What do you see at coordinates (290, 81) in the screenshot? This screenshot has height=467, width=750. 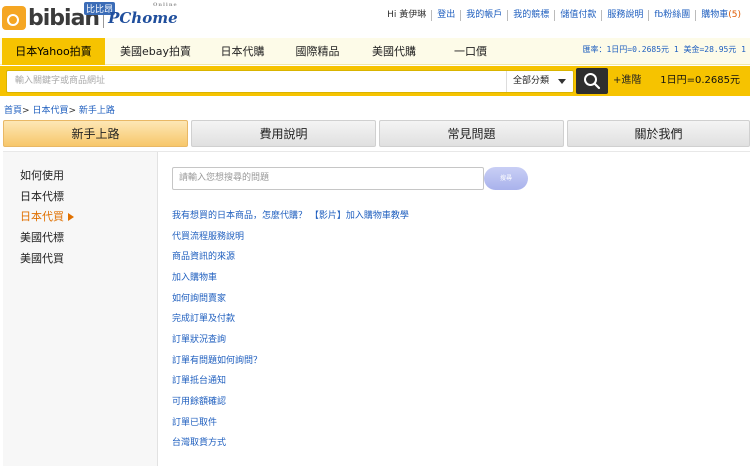 I see `search-input: 輸入關鍵字或商品網址` at bounding box center [290, 81].